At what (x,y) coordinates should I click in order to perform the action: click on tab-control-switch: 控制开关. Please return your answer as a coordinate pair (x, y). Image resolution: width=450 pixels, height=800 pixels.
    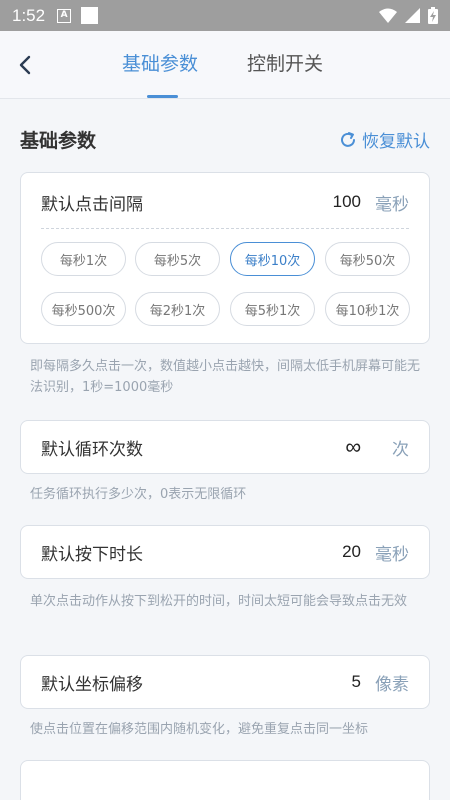
    Looking at the image, I should click on (285, 62).